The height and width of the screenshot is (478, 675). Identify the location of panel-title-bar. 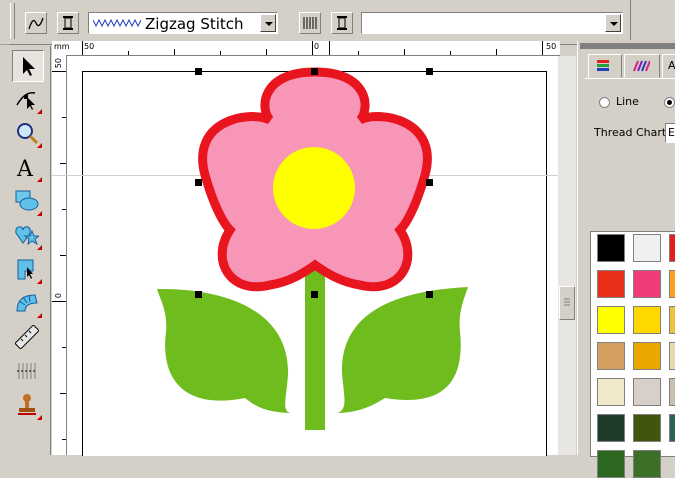
(627, 46).